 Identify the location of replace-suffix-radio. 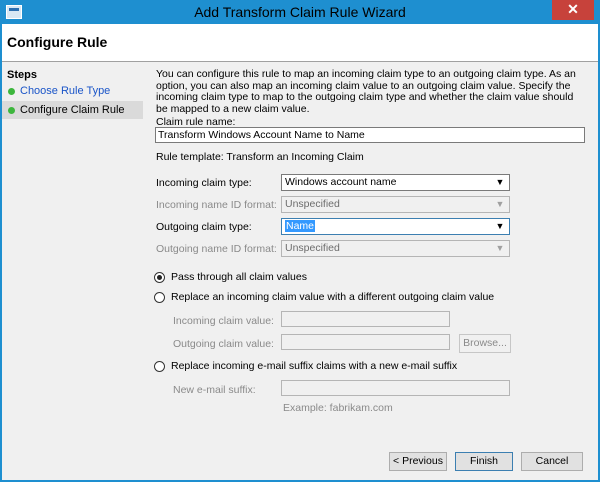
(159, 366).